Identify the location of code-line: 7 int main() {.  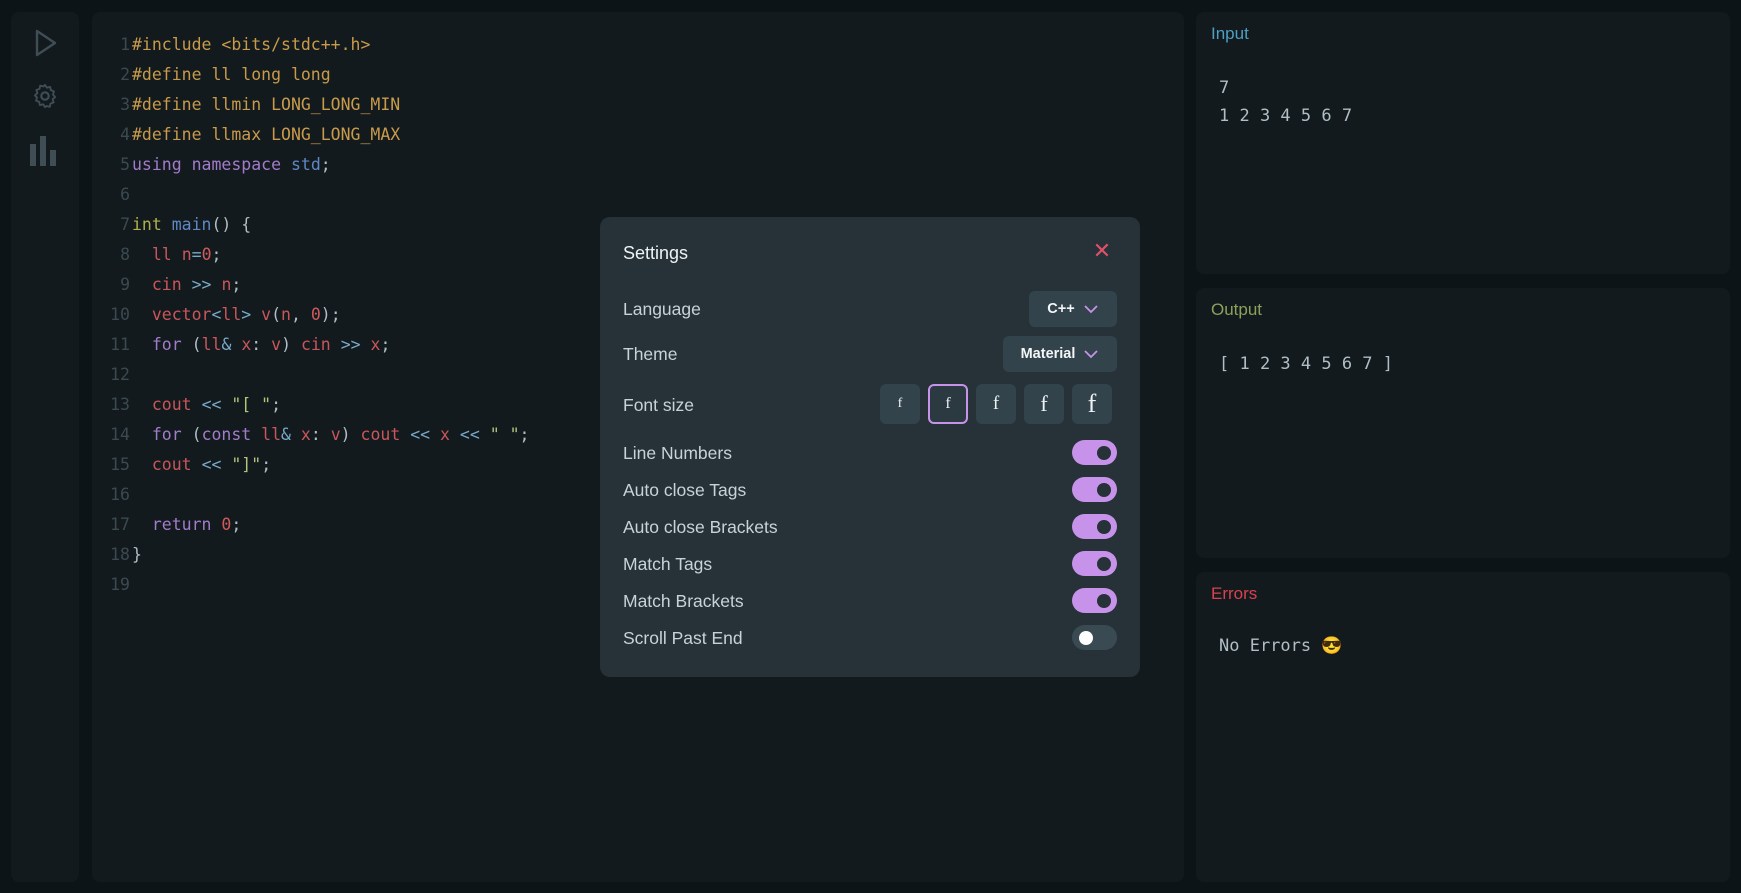
(186, 224).